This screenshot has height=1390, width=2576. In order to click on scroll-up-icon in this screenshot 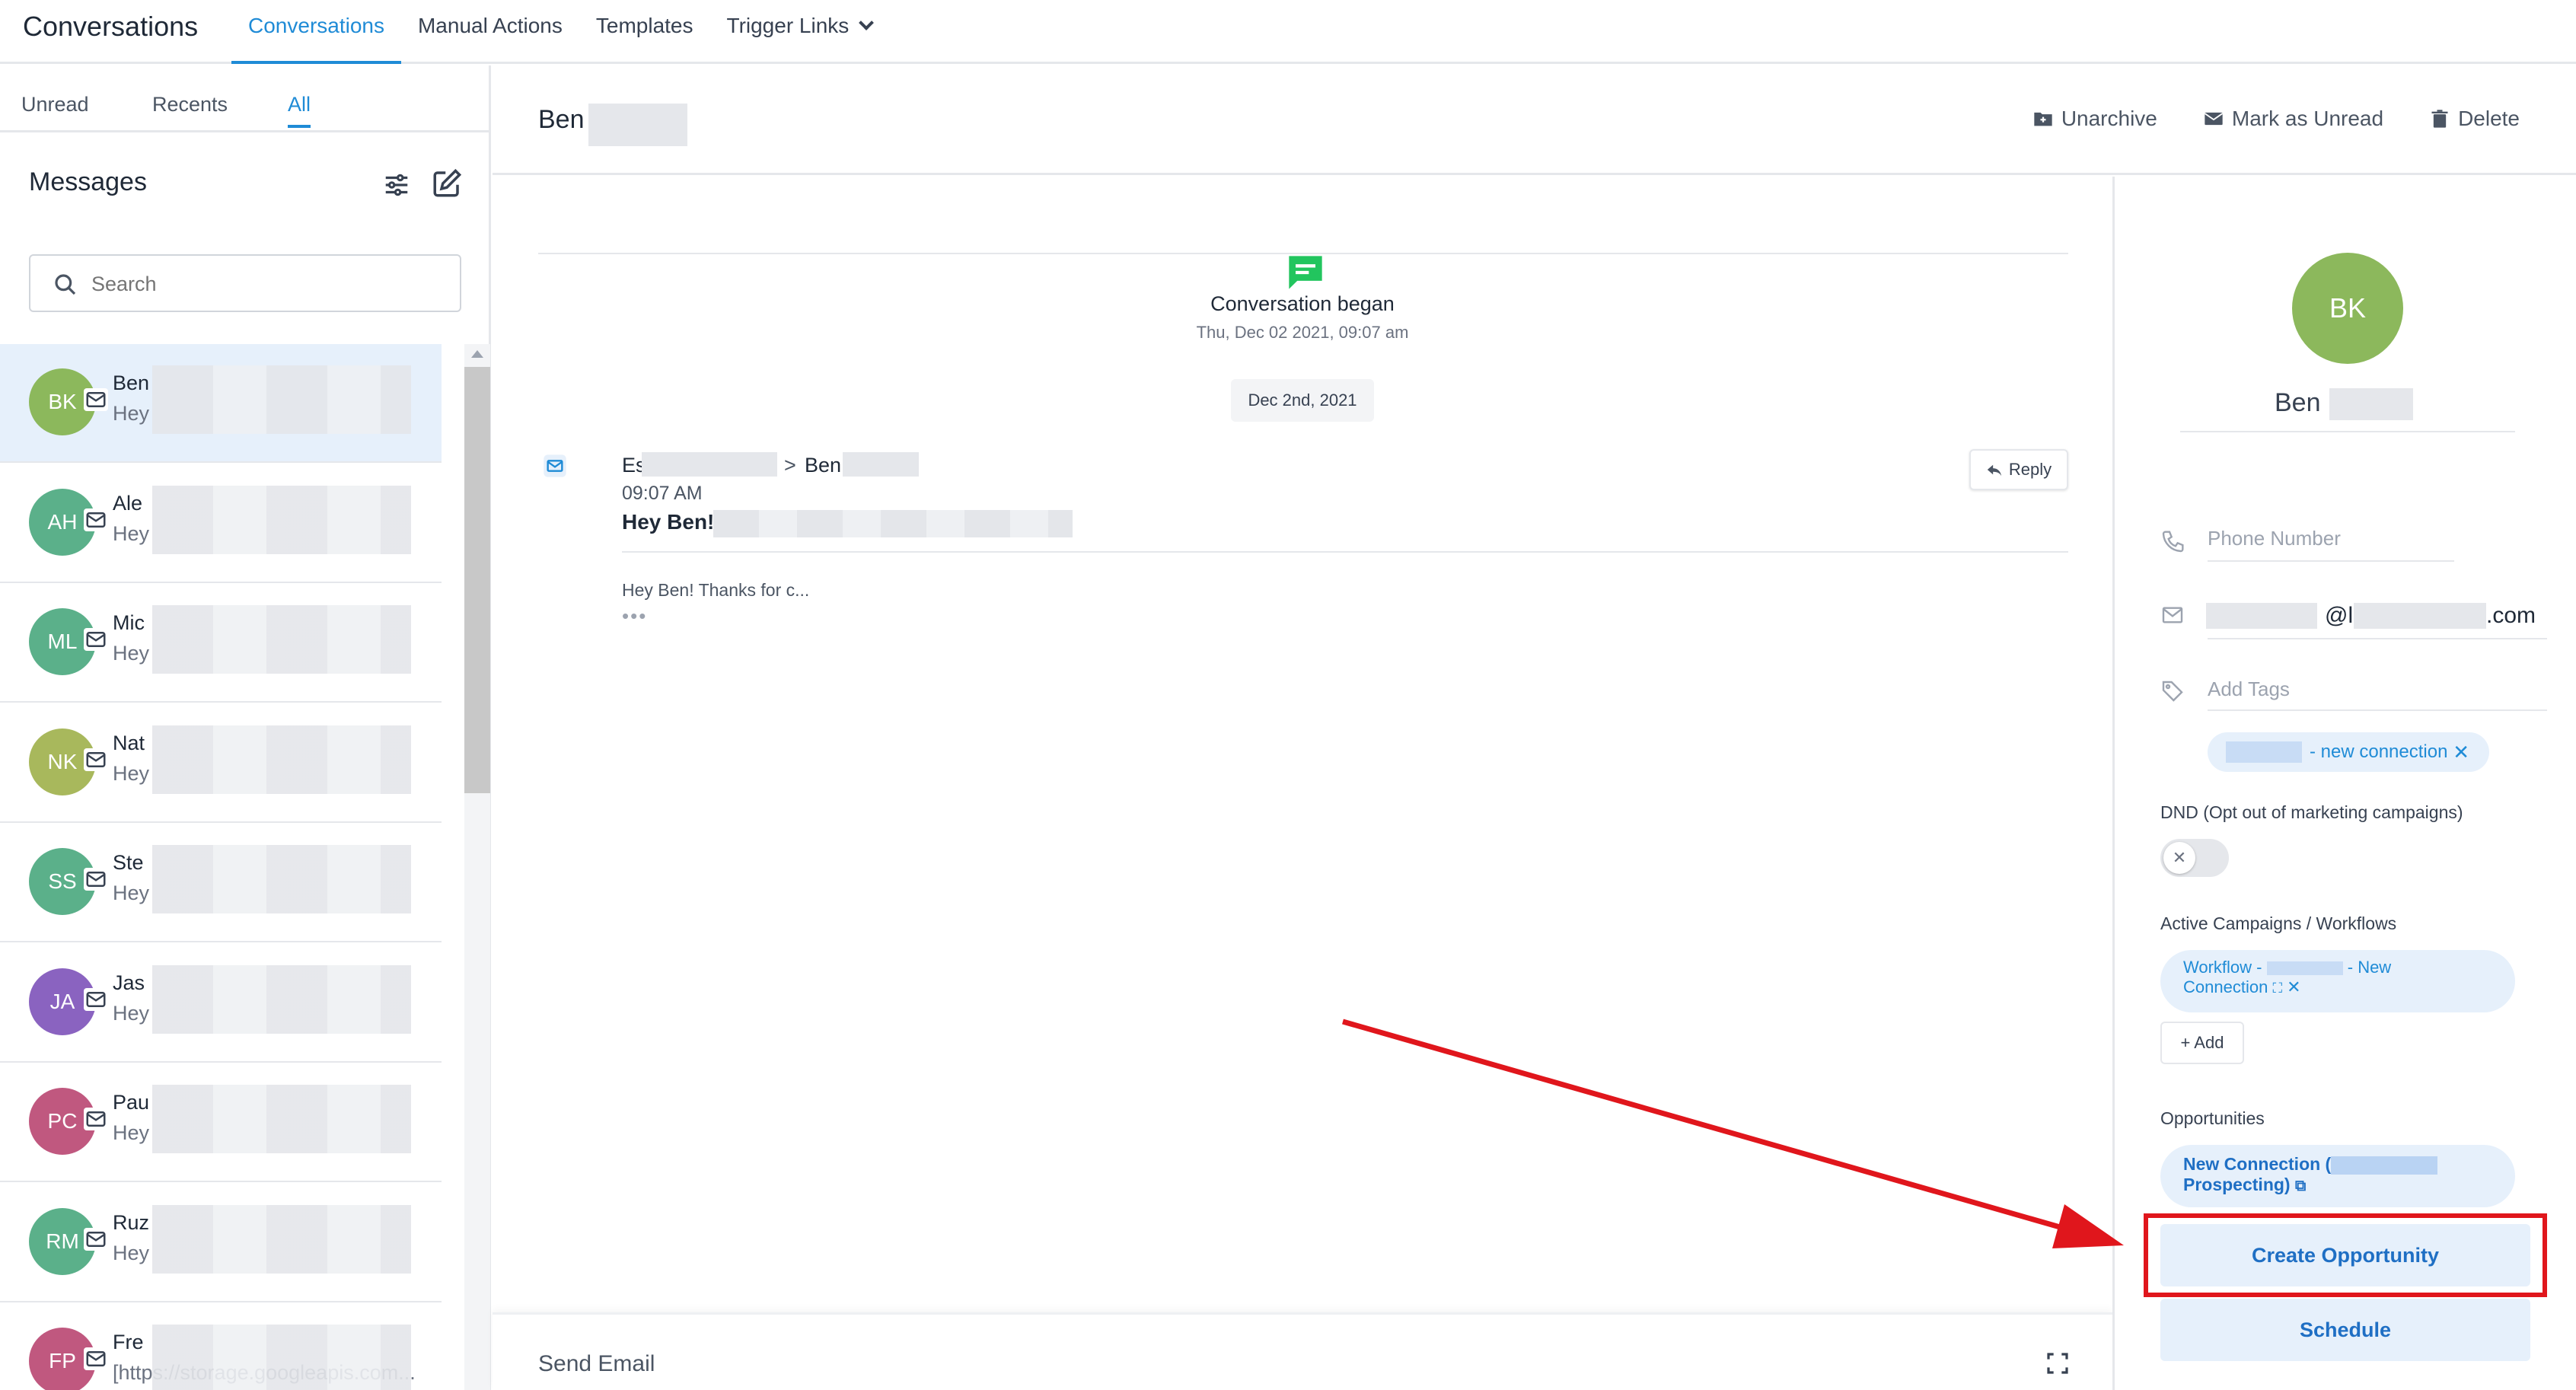, I will do `click(477, 354)`.